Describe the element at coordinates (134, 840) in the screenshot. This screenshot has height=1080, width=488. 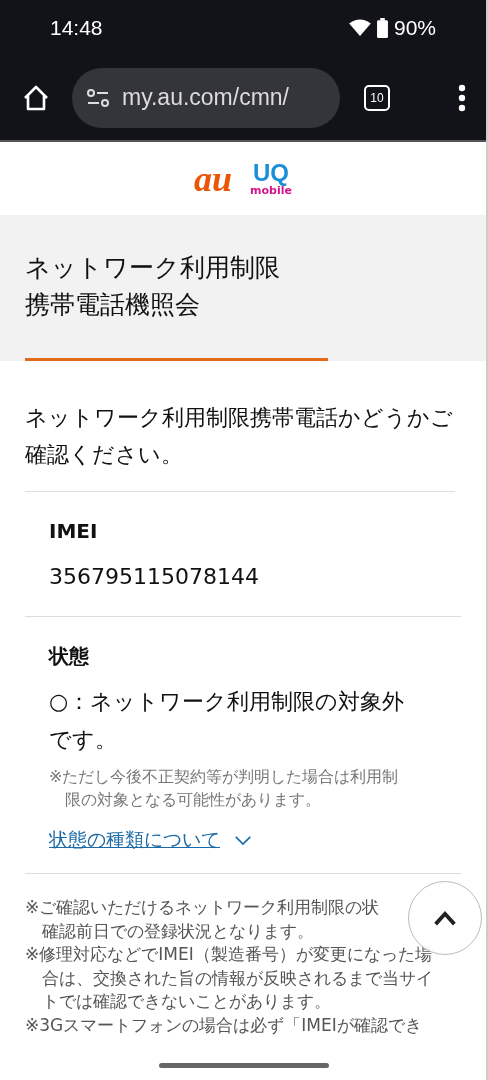
I see `status-types-link: 状態の種類について` at that location.